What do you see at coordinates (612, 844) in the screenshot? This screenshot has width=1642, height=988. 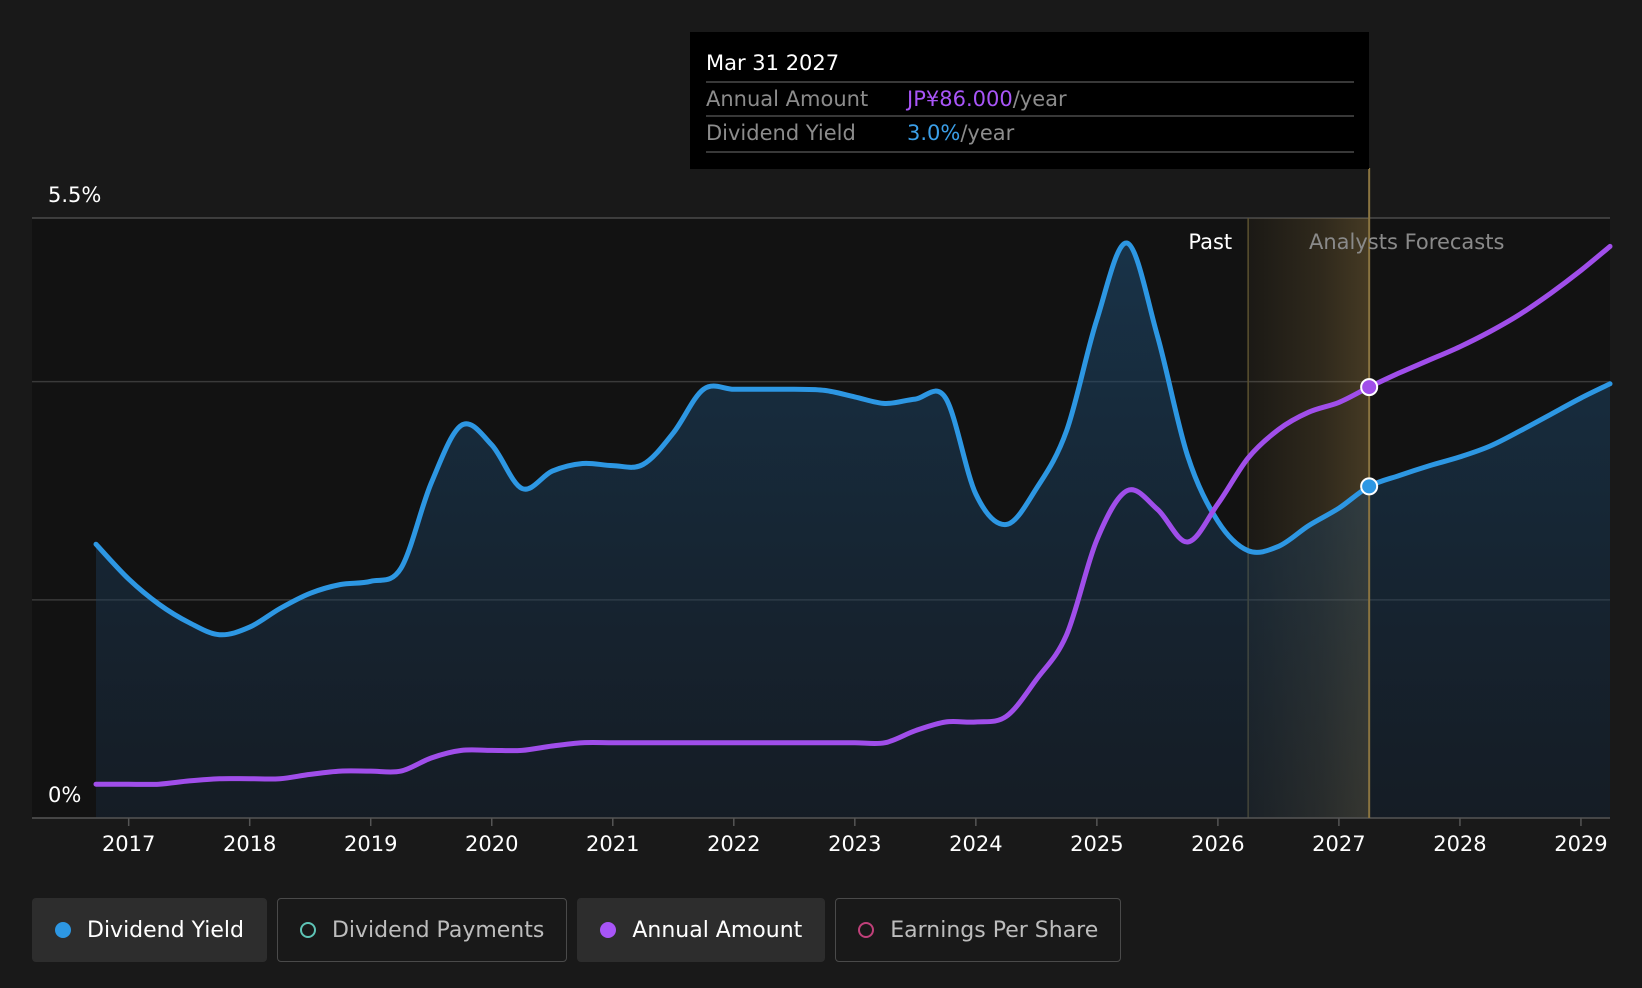 I see `x-tick-label: 2021` at bounding box center [612, 844].